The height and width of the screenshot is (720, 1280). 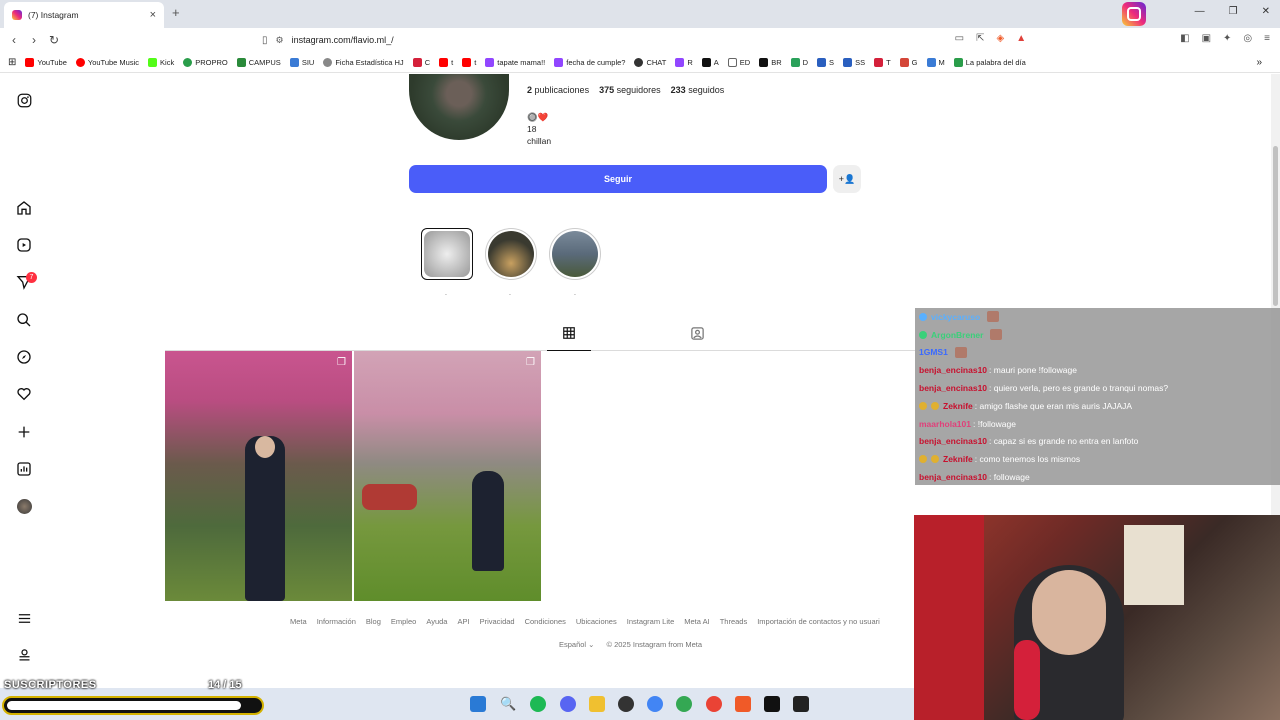 I want to click on rewards-icon: ▲, so click(x=1021, y=38).